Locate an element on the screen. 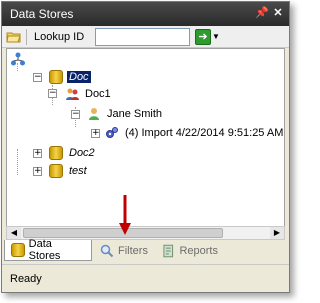 The height and width of the screenshot is (303, 320). close-icon: ✕ is located at coordinates (278, 13).